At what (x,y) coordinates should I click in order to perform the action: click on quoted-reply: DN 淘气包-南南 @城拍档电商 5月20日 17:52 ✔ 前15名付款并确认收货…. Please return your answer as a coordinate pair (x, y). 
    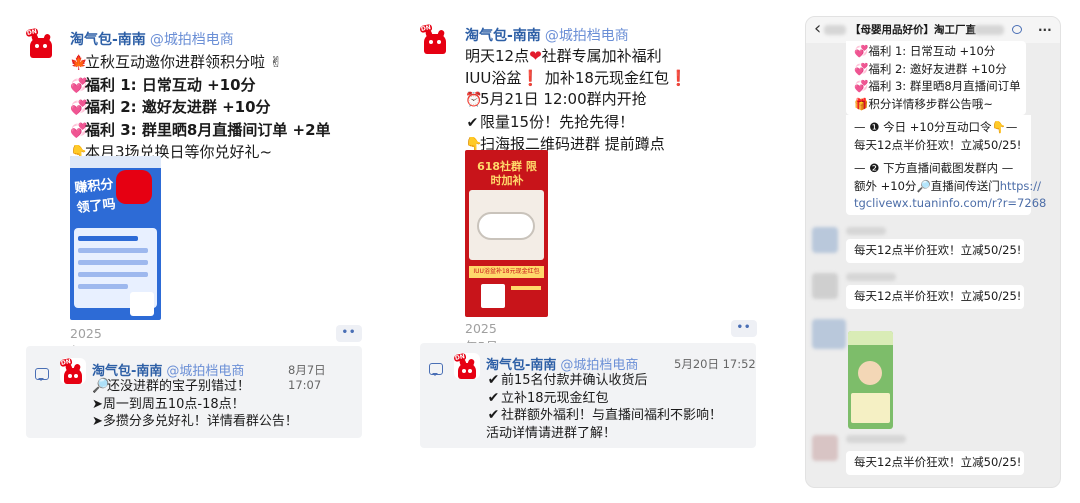
    Looking at the image, I should click on (588, 395).